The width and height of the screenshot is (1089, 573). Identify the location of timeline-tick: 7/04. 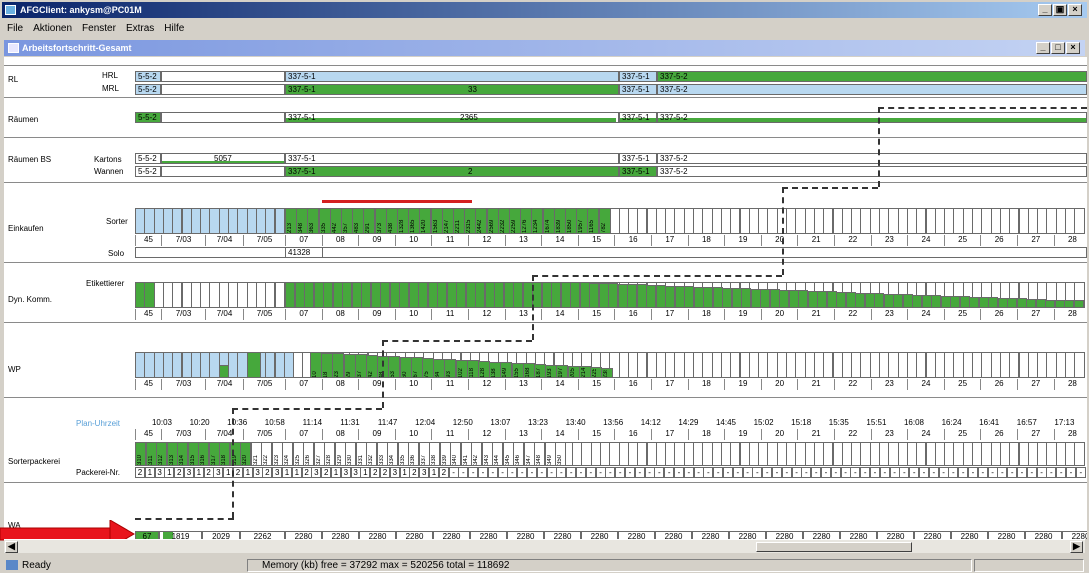
(224, 384).